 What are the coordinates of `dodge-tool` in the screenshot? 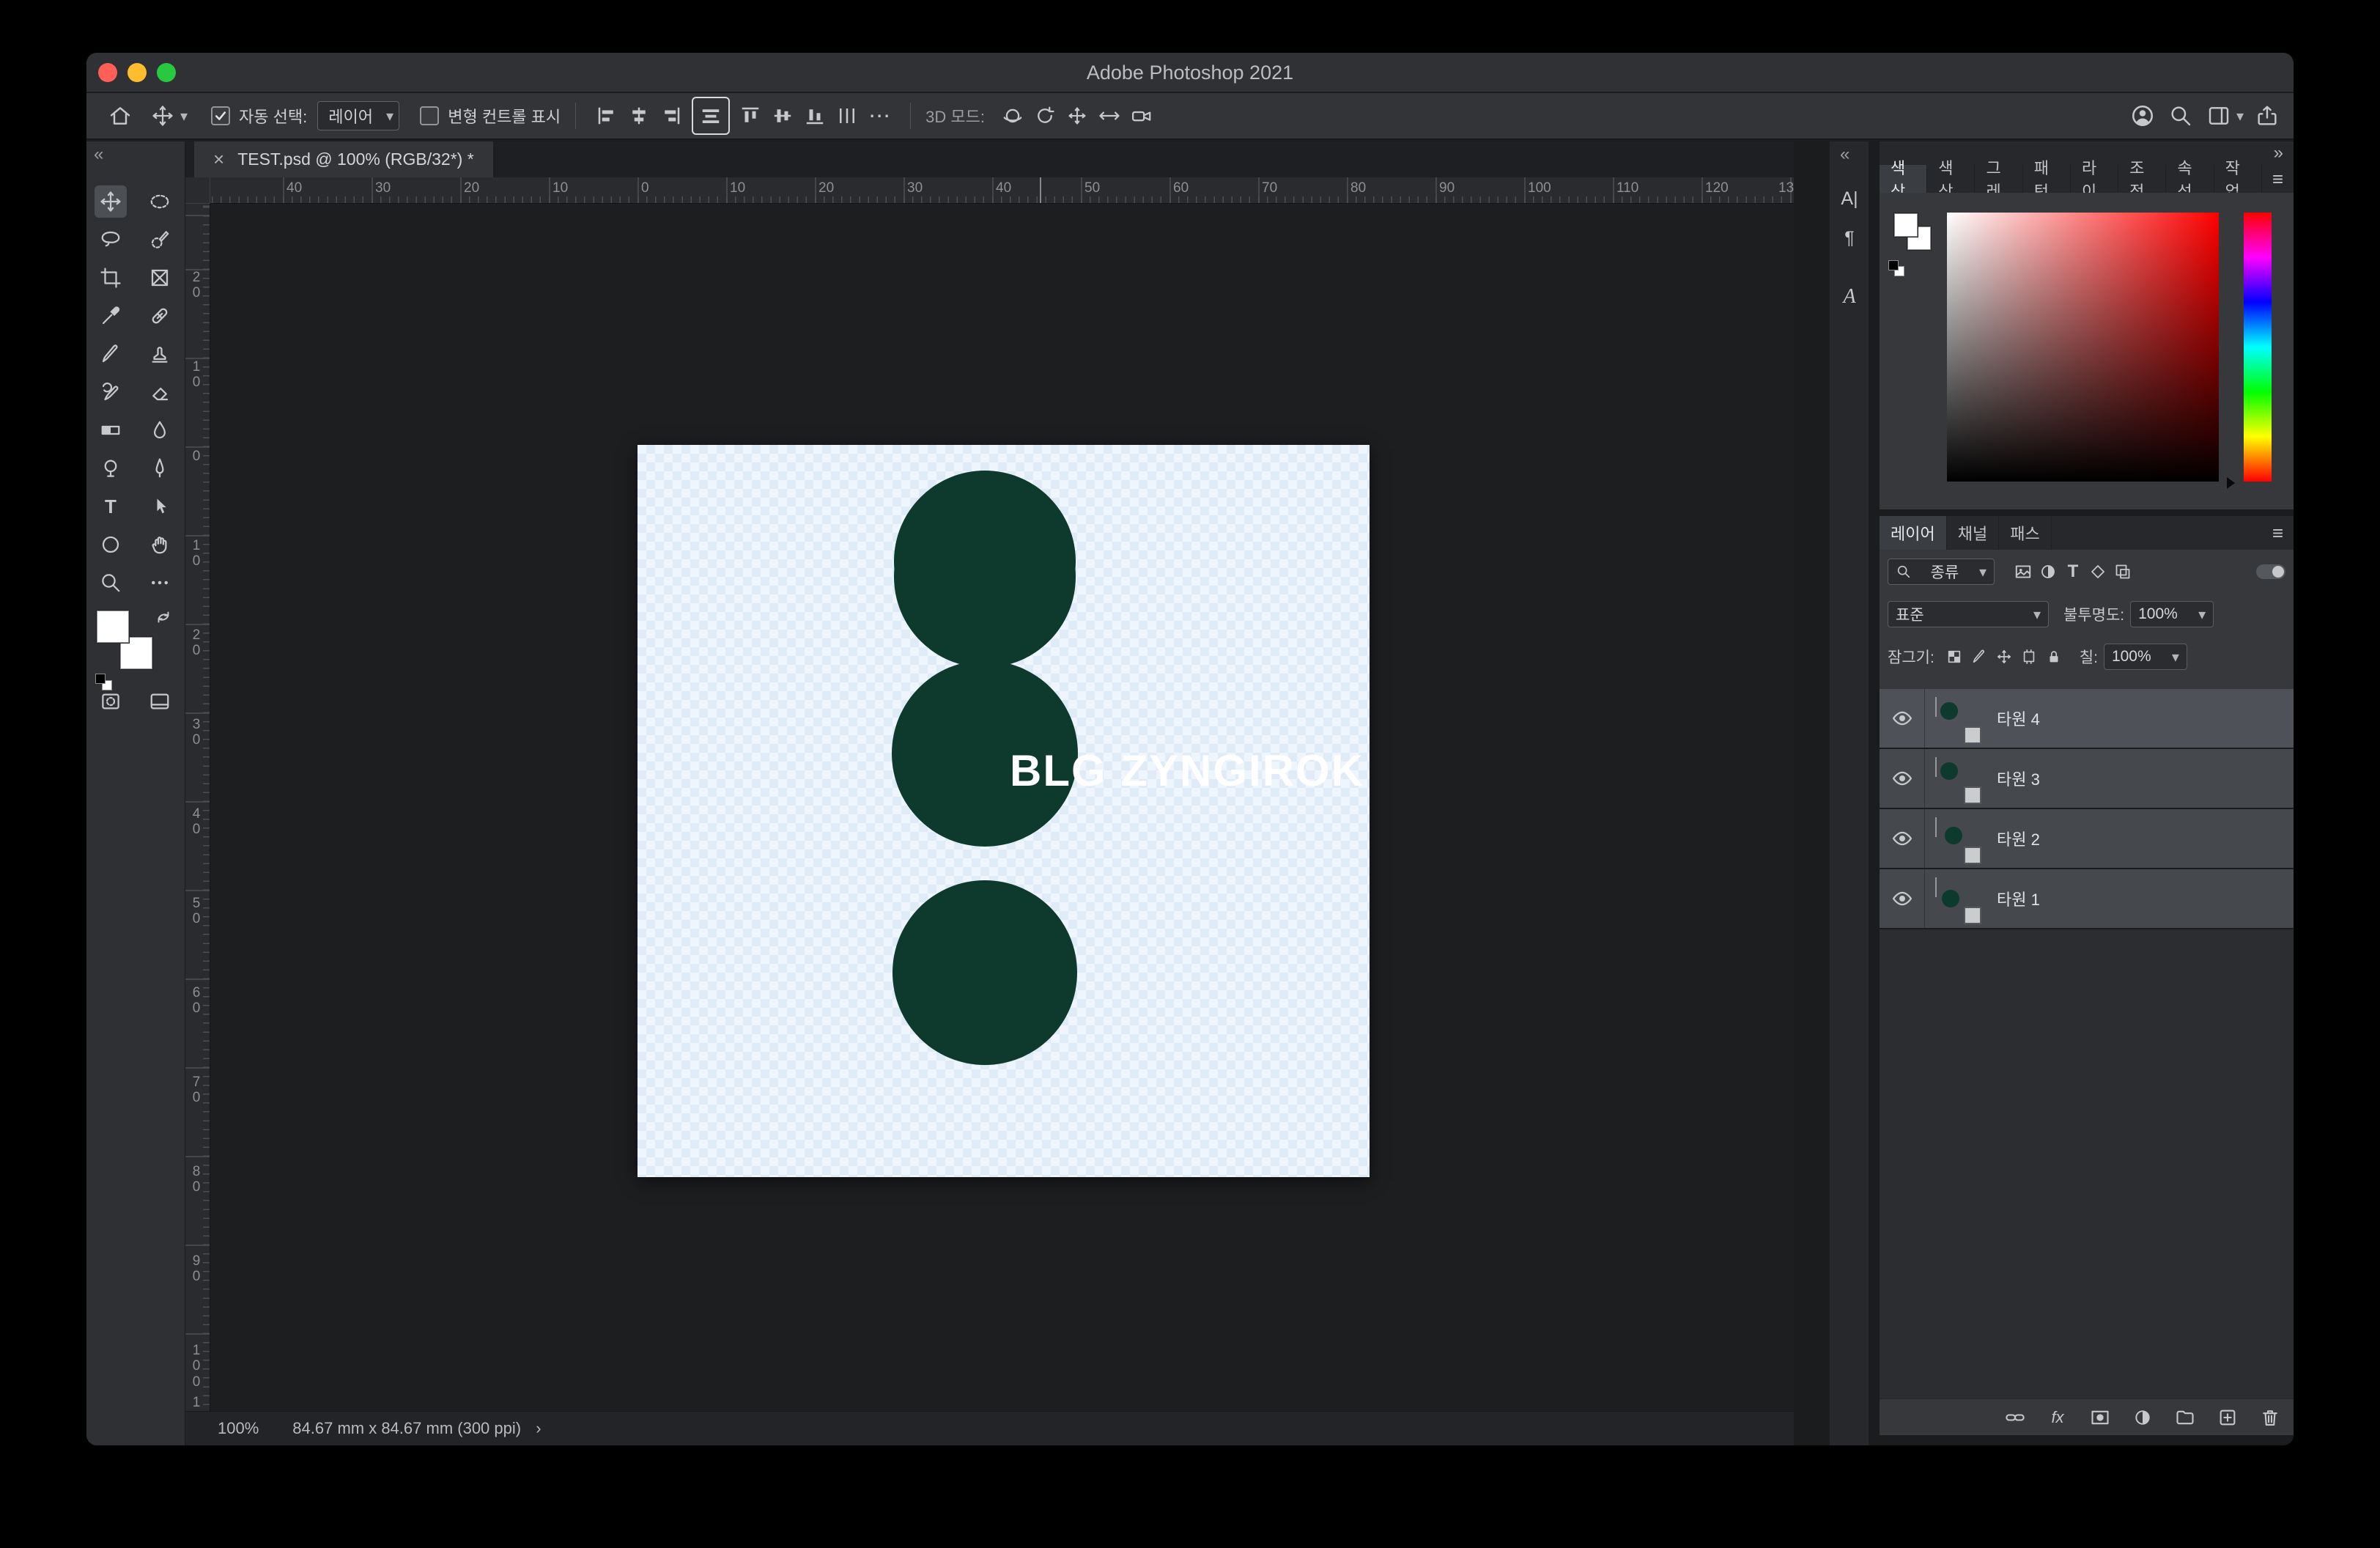 It's located at (111, 468).